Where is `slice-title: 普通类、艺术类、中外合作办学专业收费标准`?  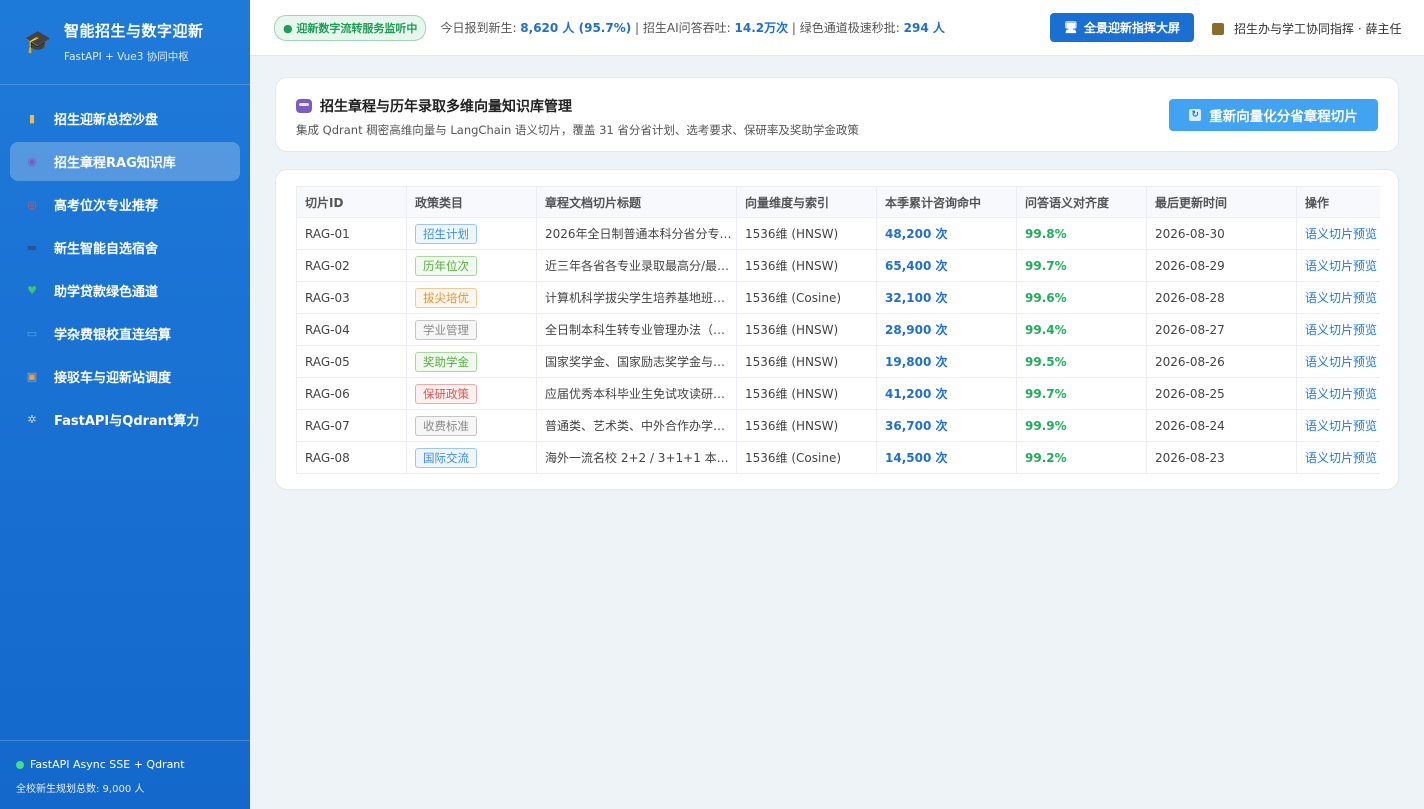 slice-title: 普通类、艺术类、中外合作办学专业收费标准 is located at coordinates (641, 426).